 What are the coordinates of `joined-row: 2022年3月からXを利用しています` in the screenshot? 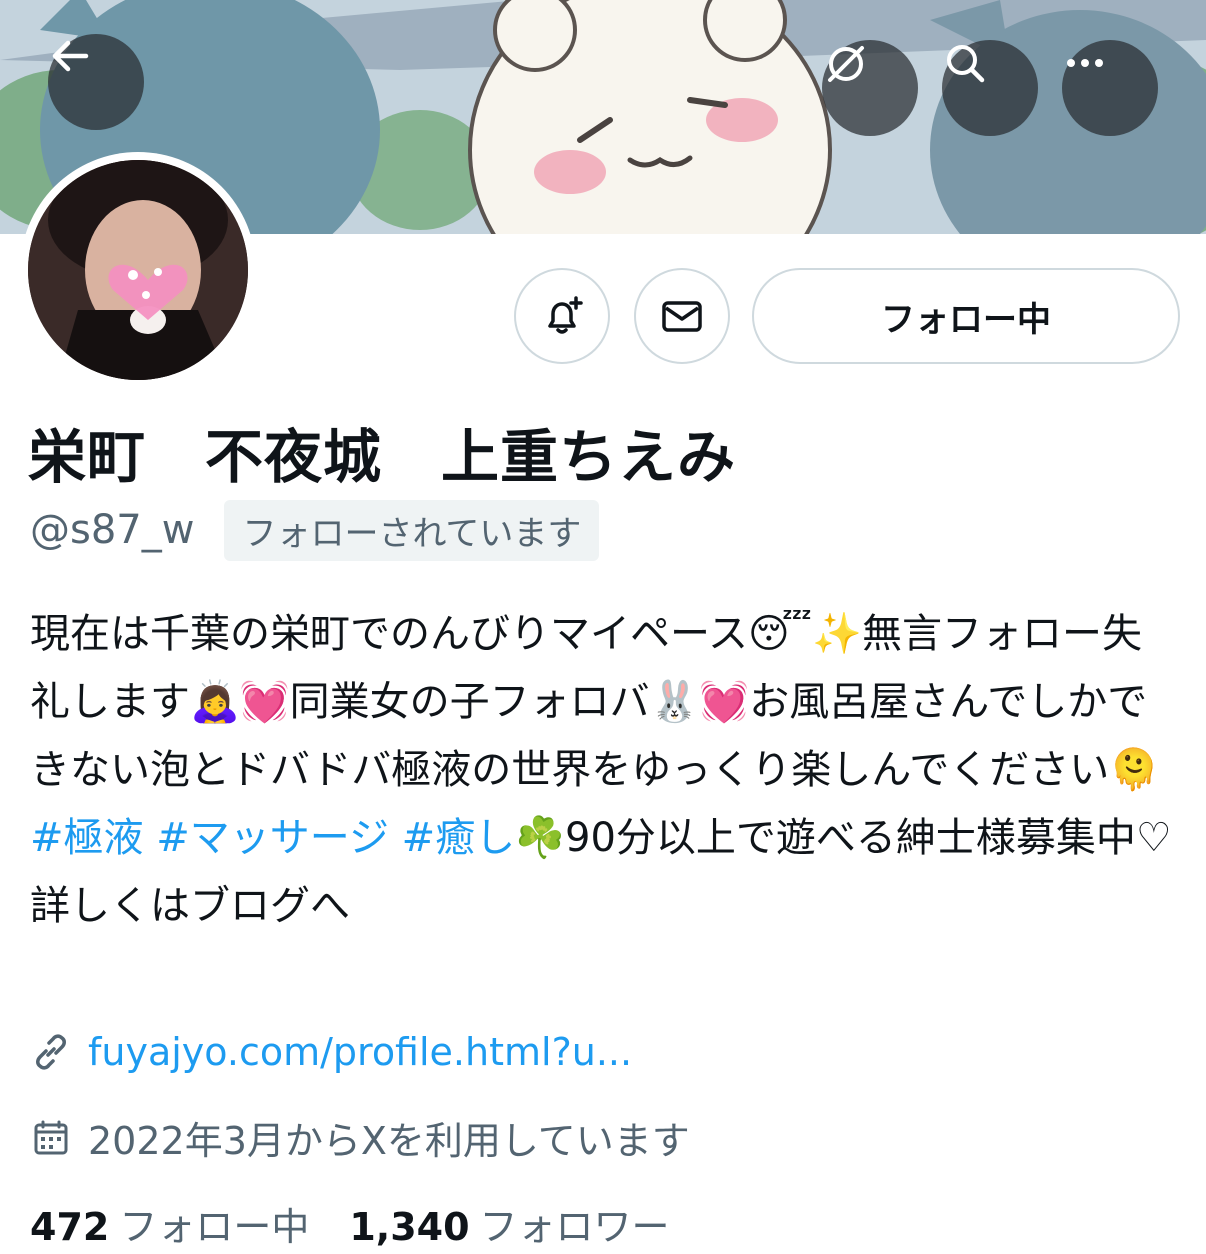 It's located at (360, 1137).